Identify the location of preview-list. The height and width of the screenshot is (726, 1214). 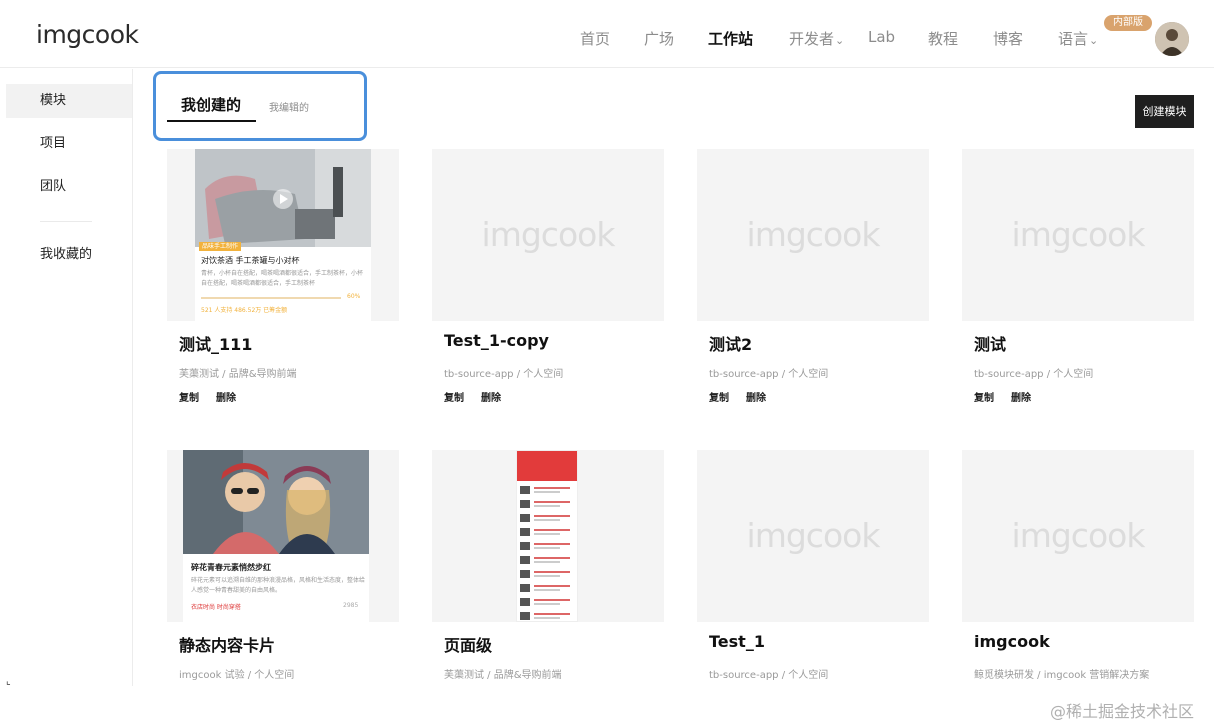
(547, 536).